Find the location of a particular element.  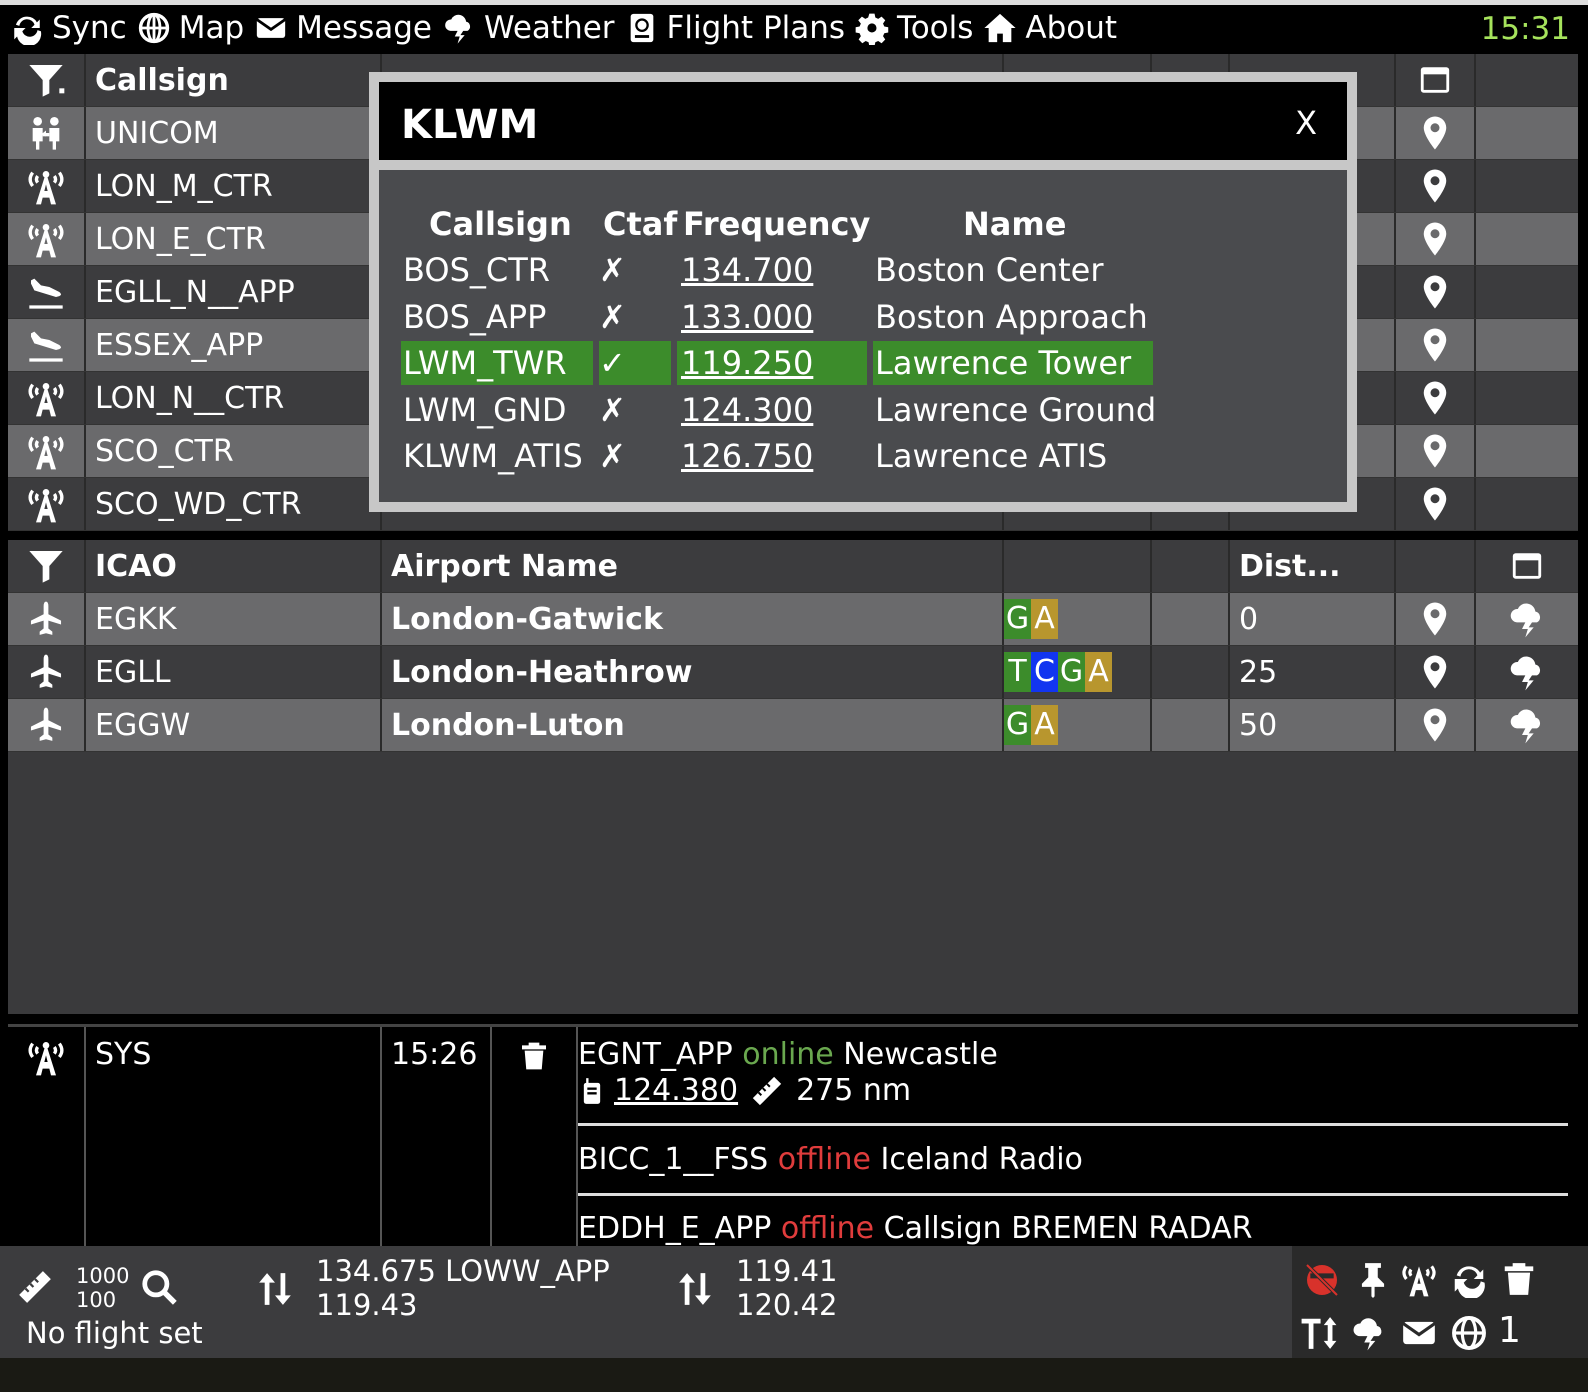

msg-status-offline: offline is located at coordinates (824, 1159).